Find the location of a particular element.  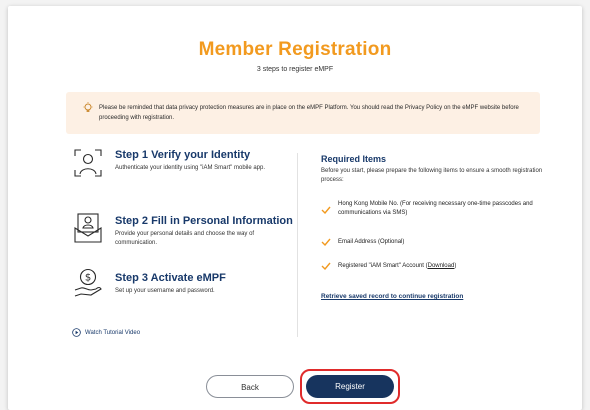

page-subtitle: 3 steps to register eMPF is located at coordinates (295, 69).